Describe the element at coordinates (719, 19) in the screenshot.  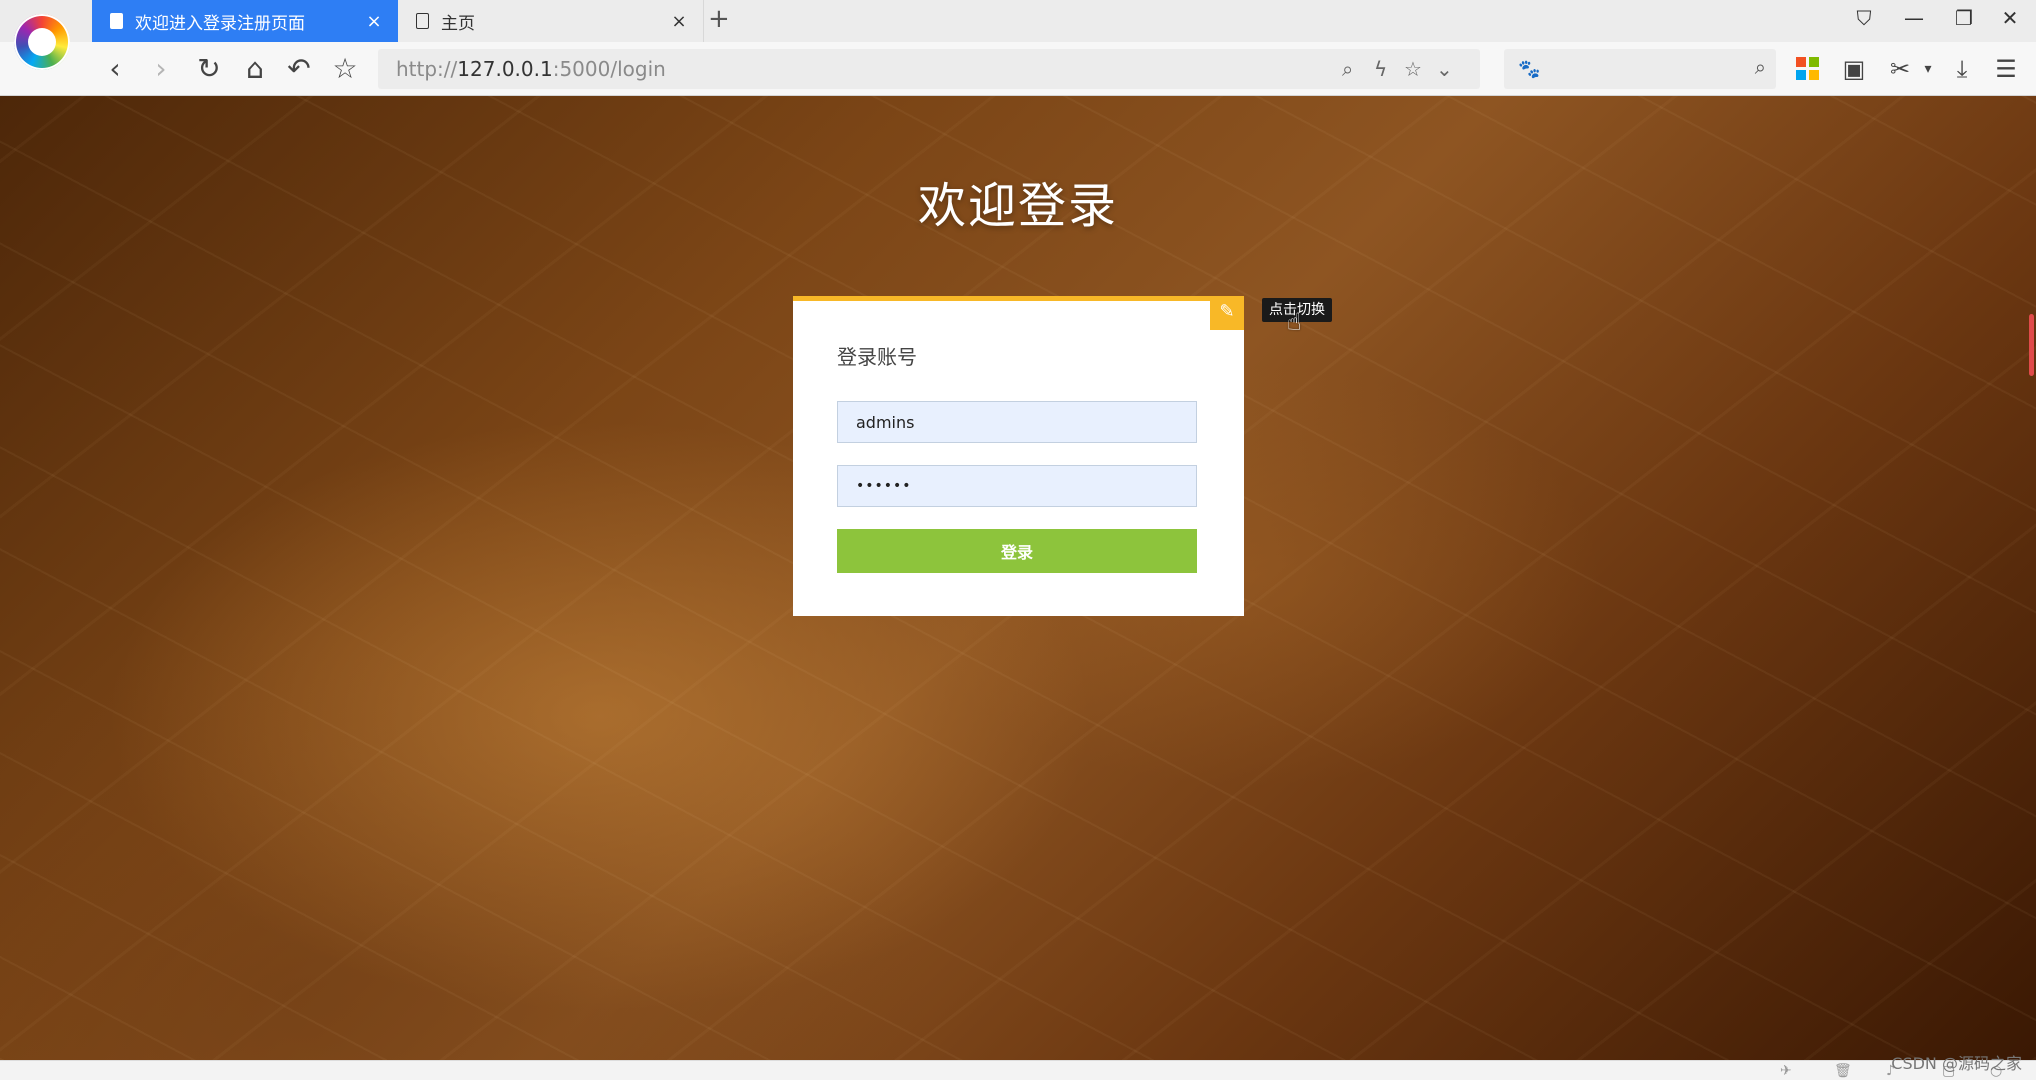
I see `new-tab-icon: +` at that location.